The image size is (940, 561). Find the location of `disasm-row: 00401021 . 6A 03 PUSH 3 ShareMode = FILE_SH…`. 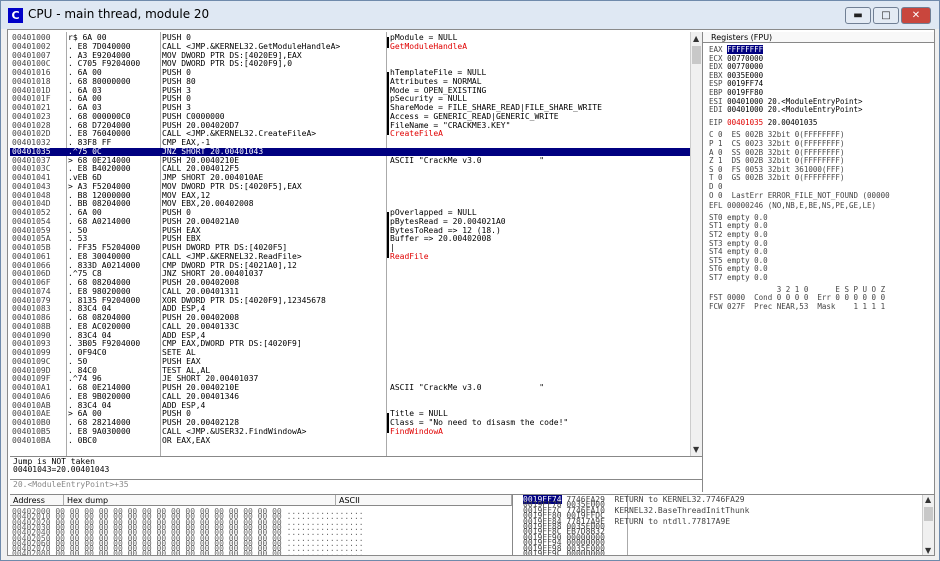

disasm-row: 00401021 . 6A 03 PUSH 3 ShareMode = FILE_SH… is located at coordinates (306, 107).